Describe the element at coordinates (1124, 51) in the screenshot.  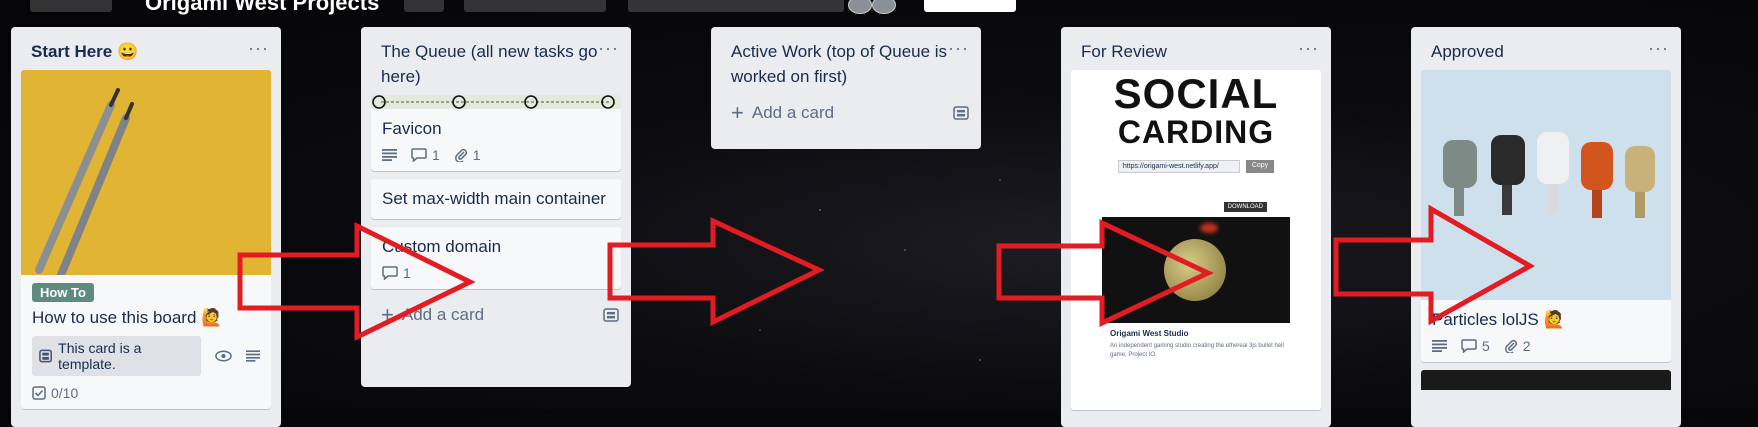
I see `list-title: For Review` at that location.